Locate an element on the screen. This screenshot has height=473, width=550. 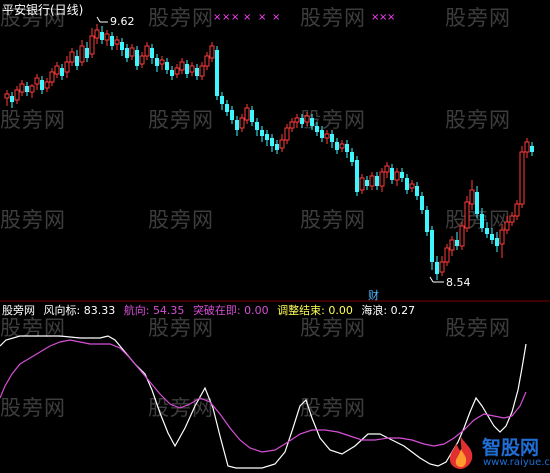
logo-url: www.raiyue.com is located at coordinates (516, 462).